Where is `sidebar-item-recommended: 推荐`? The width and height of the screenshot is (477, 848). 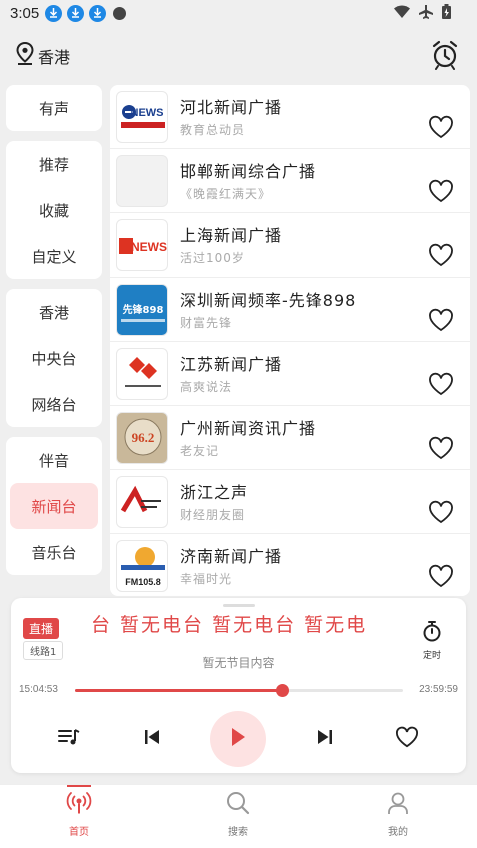
sidebar-item-recommended: 推荐 is located at coordinates (54, 164).